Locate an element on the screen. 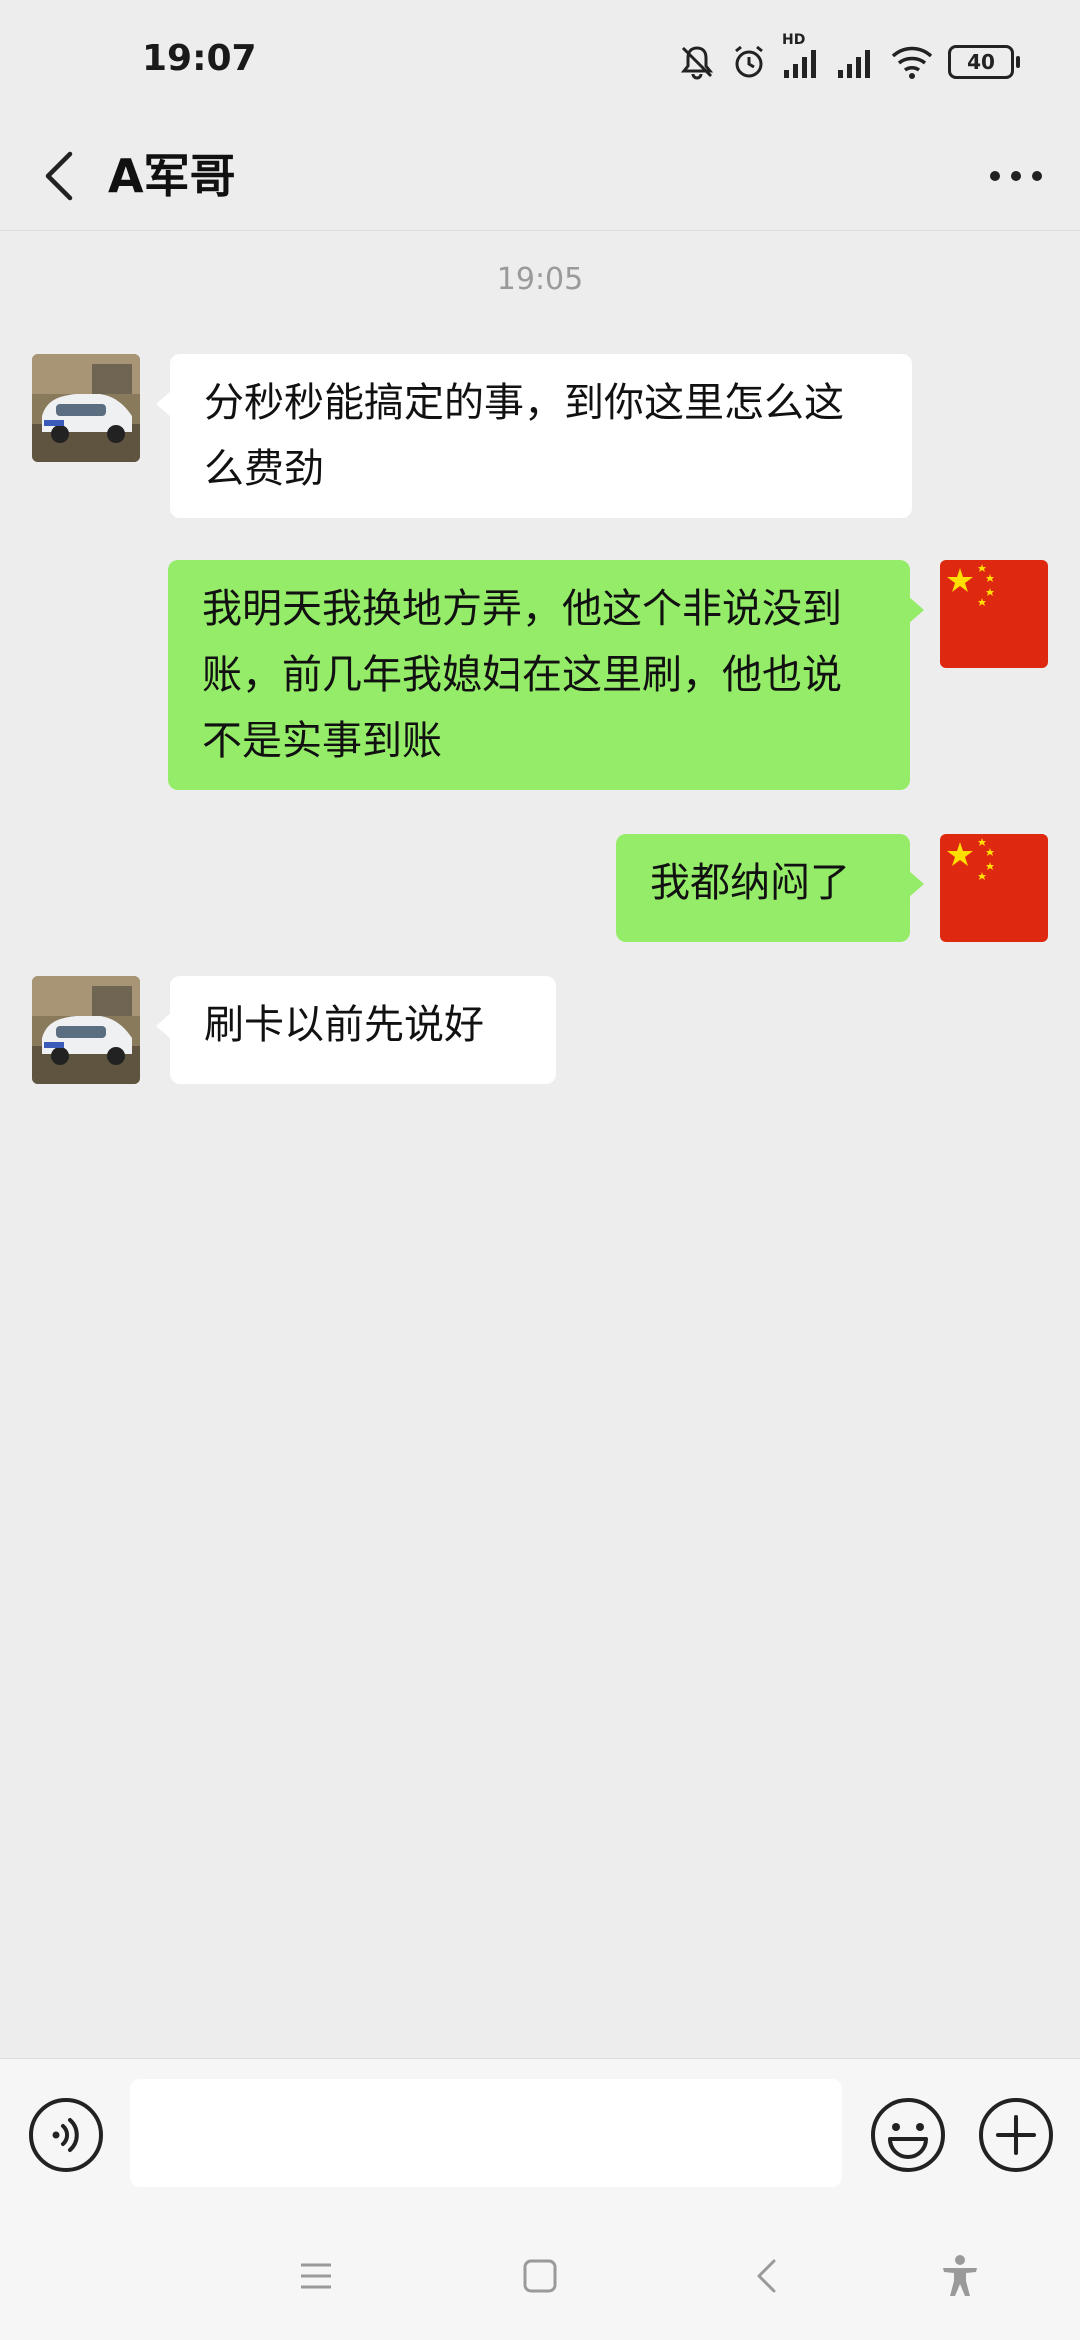 This screenshot has width=1080, height=2340. back-nav-button is located at coordinates (766, 2276).